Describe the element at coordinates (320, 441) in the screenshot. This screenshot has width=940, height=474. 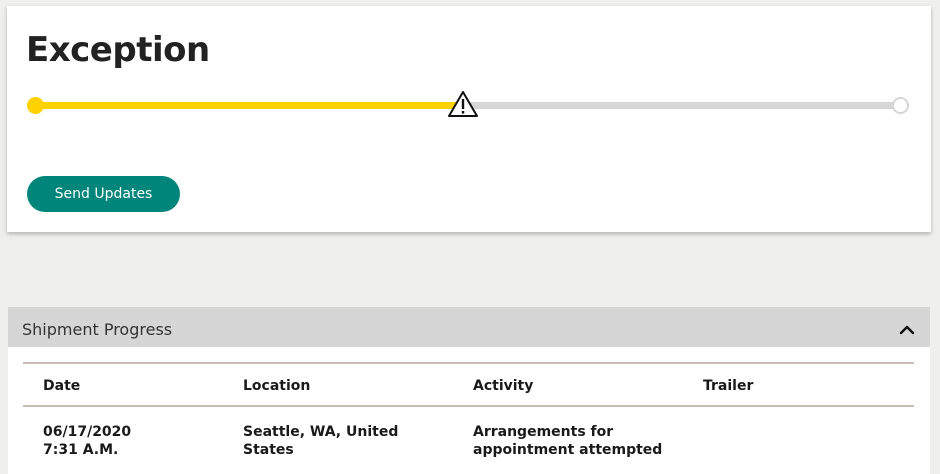
I see `cell-location: Seattle, WA, United States` at that location.